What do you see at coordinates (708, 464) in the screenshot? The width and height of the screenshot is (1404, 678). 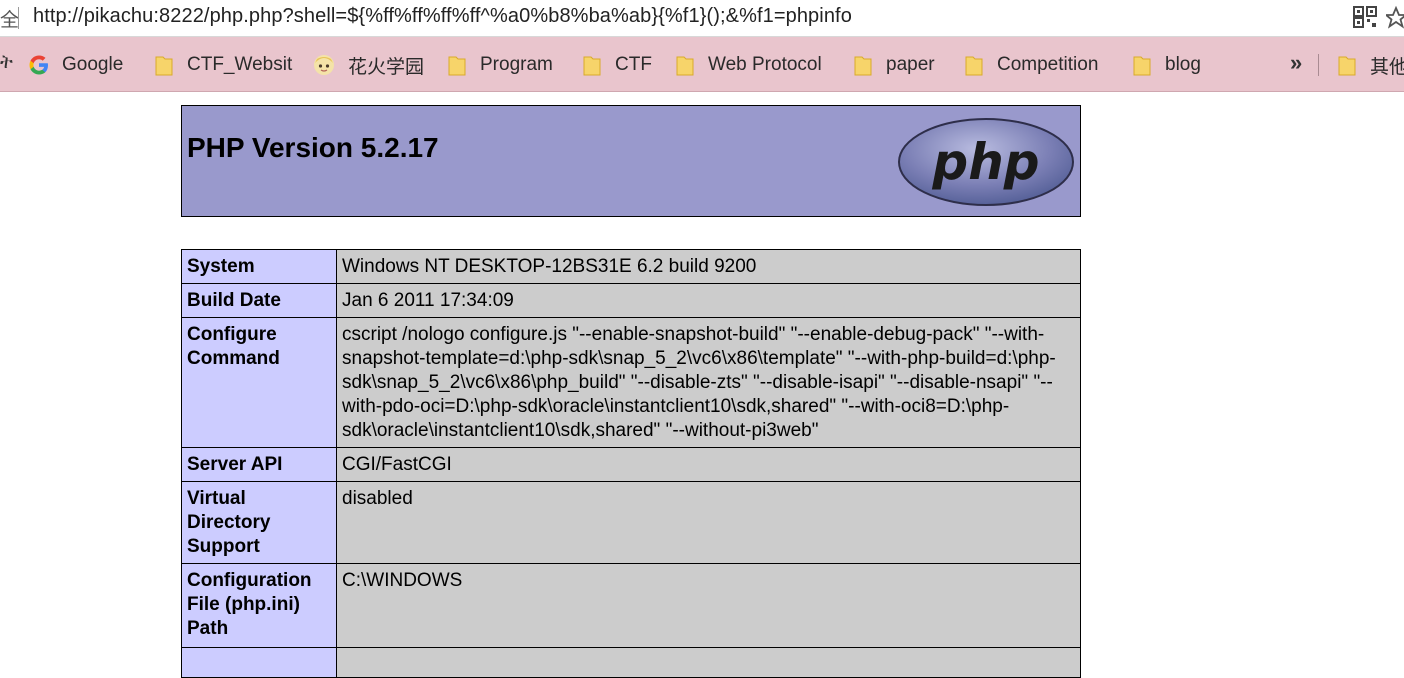 I see `row-value: CGI/FastCGI` at bounding box center [708, 464].